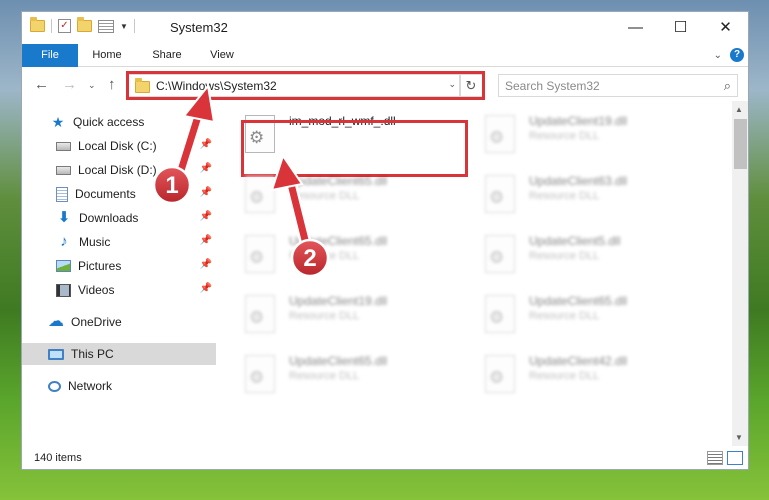 The image size is (769, 500). What do you see at coordinates (100, 266) in the screenshot?
I see `sidebar-item-label: Pictures` at bounding box center [100, 266].